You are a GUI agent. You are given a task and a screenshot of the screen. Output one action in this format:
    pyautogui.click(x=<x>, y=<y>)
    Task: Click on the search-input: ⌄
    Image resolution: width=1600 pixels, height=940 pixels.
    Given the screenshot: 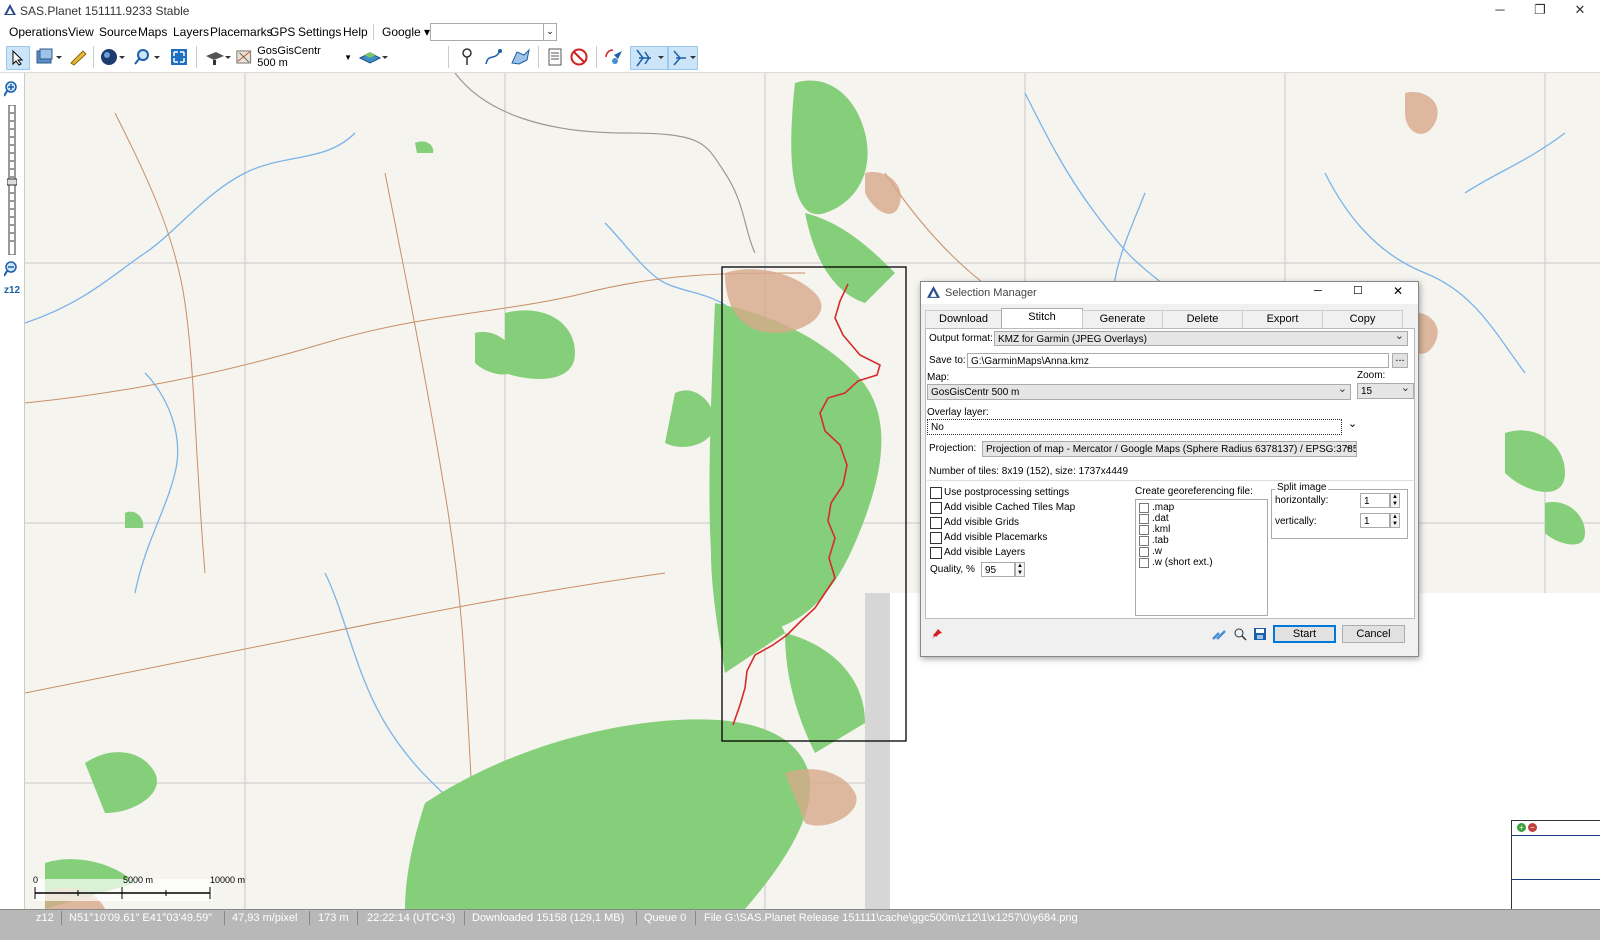 What is the action you would take?
    pyautogui.click(x=493, y=32)
    